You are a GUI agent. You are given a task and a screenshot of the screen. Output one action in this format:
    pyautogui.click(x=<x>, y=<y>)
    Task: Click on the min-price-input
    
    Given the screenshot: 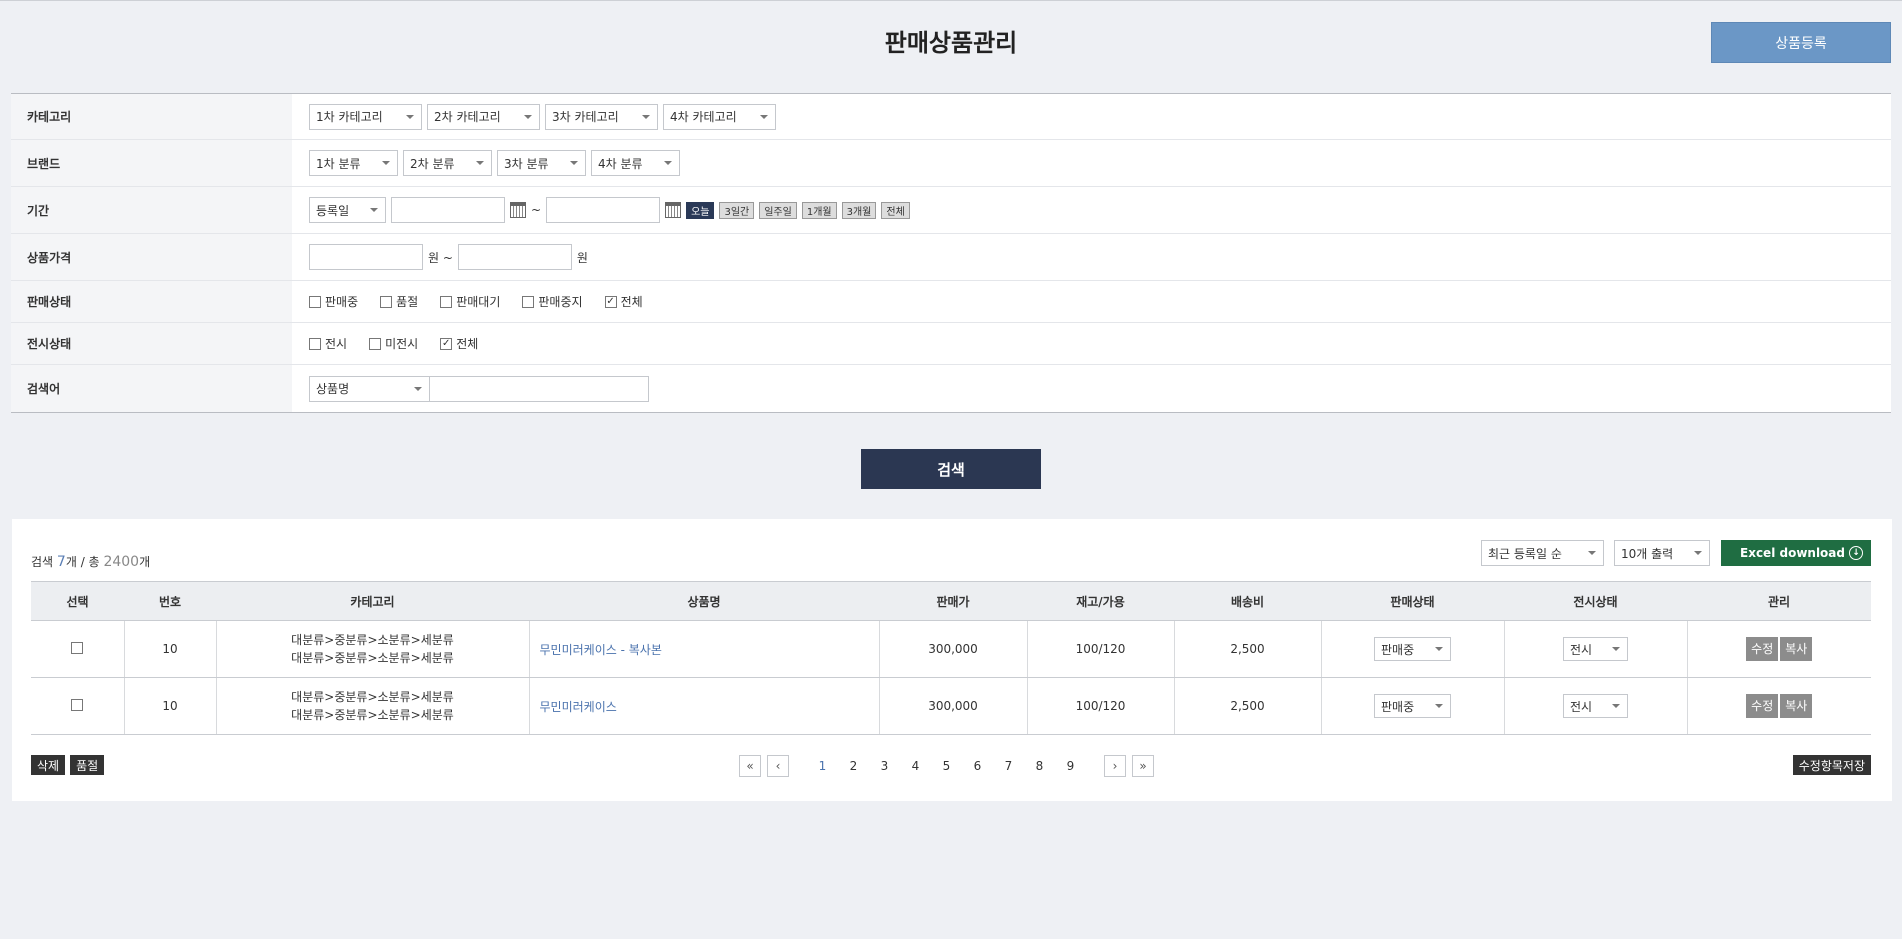 What is the action you would take?
    pyautogui.click(x=366, y=257)
    